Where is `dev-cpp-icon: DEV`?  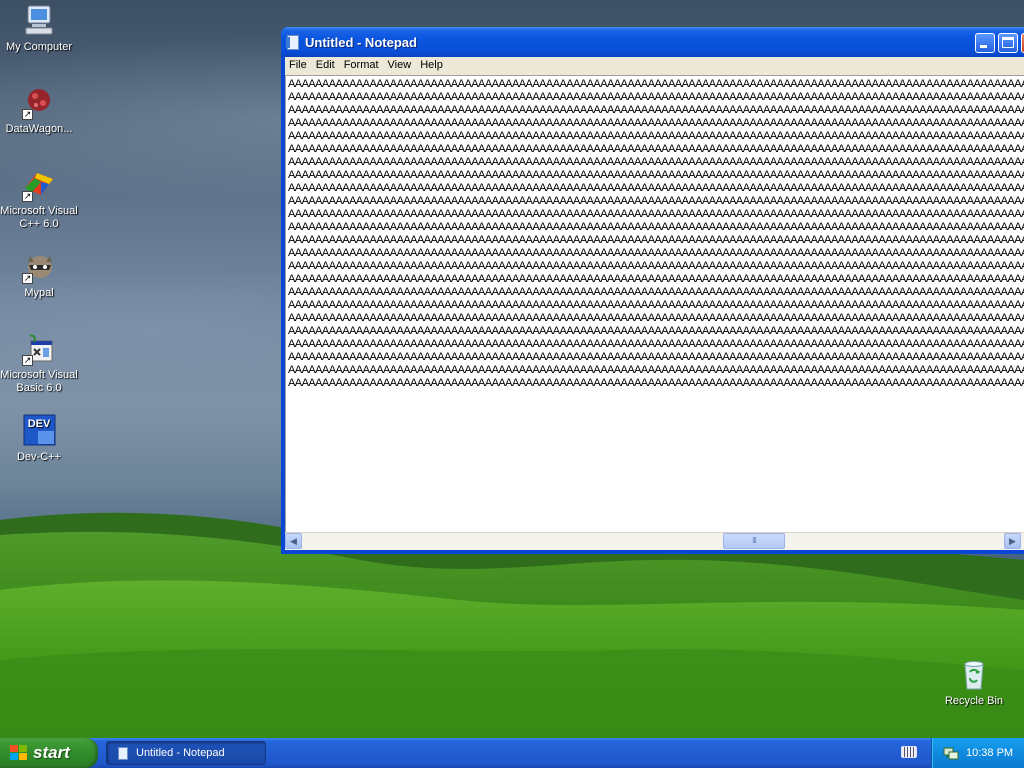
dev-cpp-icon: DEV is located at coordinates (39, 431).